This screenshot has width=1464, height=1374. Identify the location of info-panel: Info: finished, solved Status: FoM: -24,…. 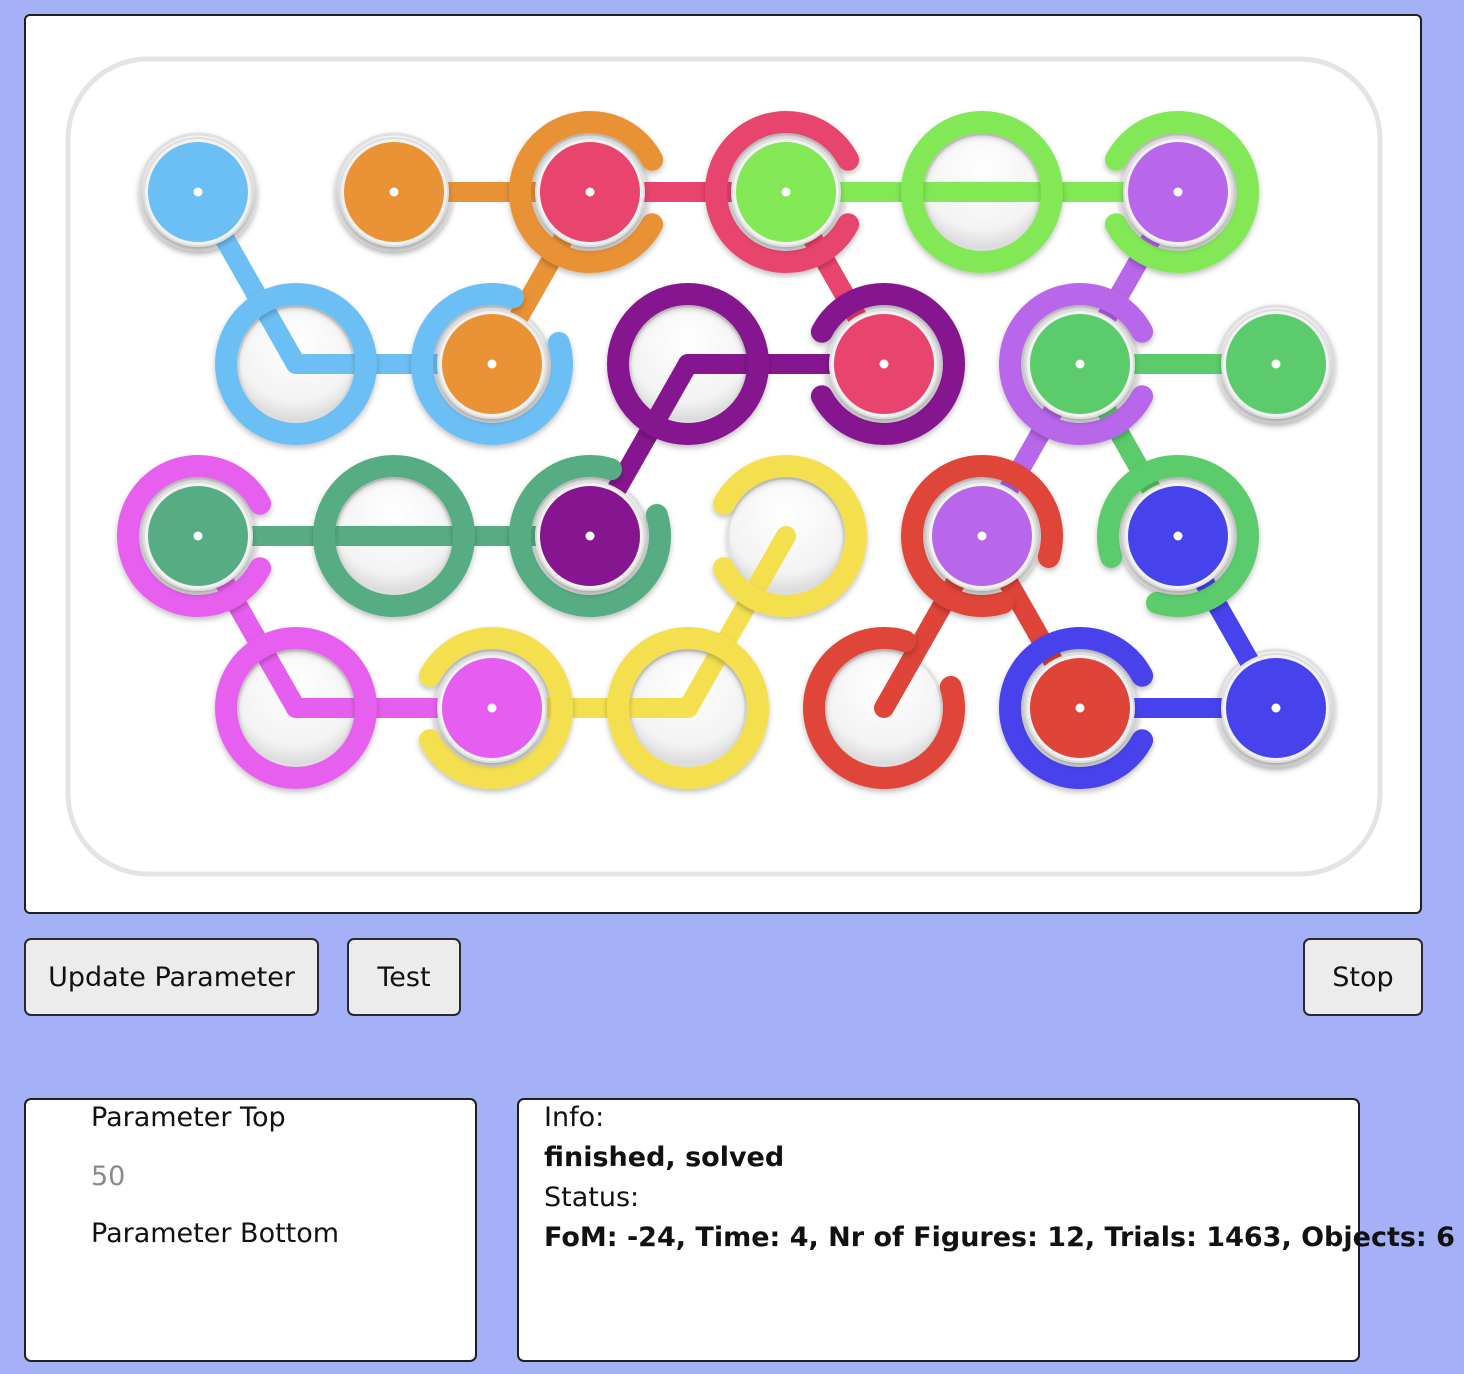
(986, 1230).